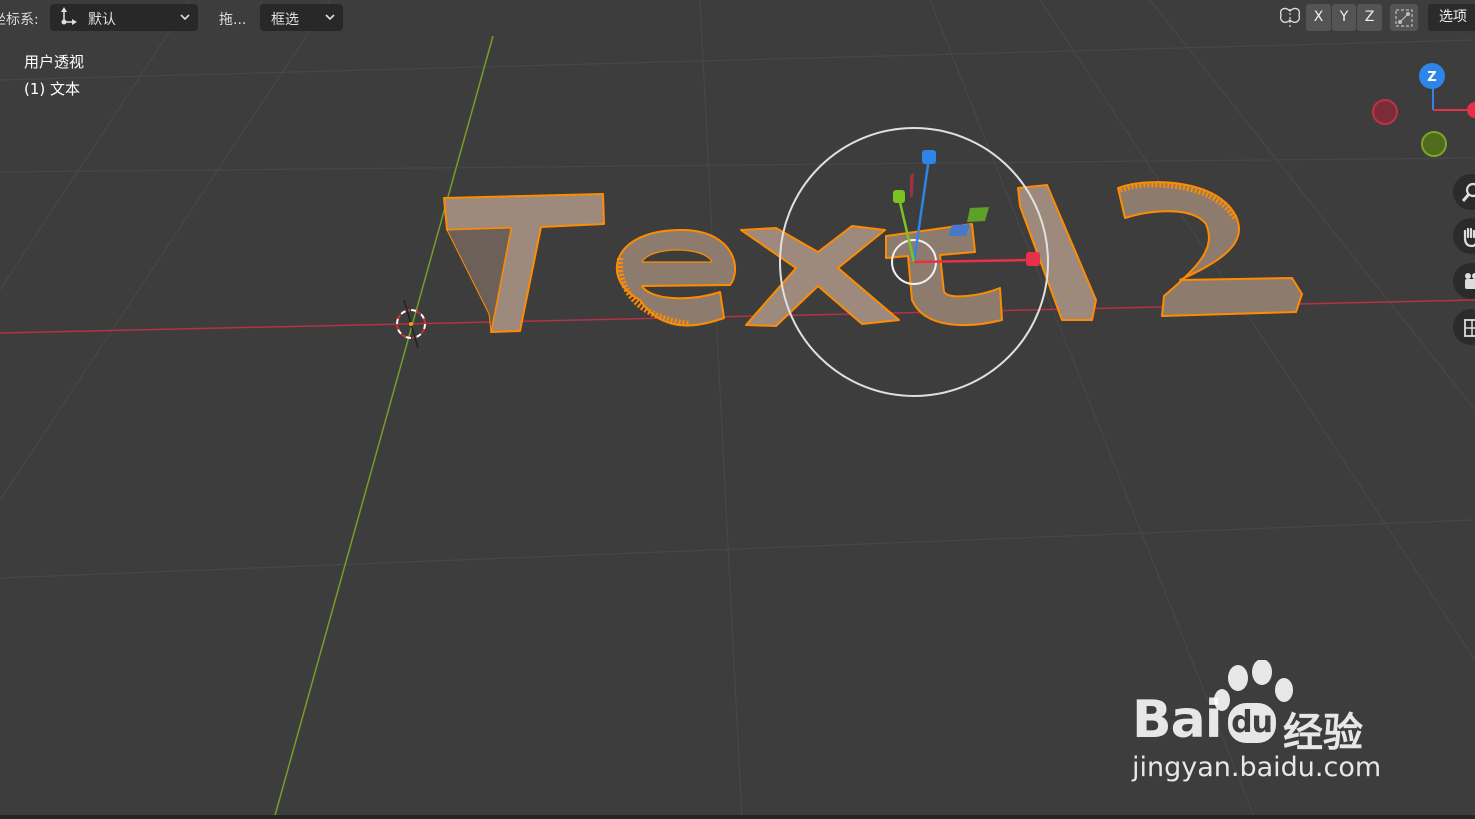 The height and width of the screenshot is (819, 1475). What do you see at coordinates (1318, 17) in the screenshot?
I see `mirror-x-button: X` at bounding box center [1318, 17].